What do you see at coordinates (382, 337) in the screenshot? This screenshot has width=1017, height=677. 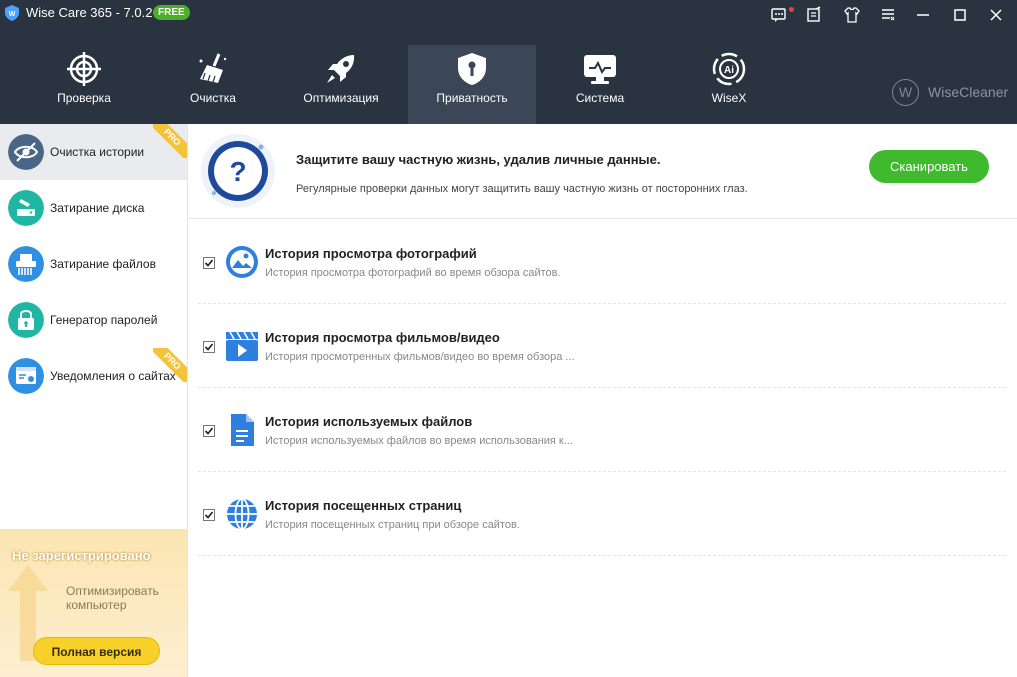 I see `item-title: История просмотра фильмов/видео` at bounding box center [382, 337].